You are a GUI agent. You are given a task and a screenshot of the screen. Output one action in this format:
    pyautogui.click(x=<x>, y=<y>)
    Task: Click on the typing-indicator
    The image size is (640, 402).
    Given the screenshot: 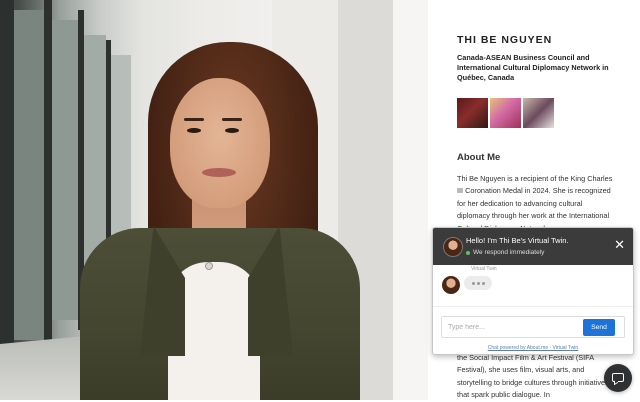 What is the action you would take?
    pyautogui.click(x=478, y=283)
    